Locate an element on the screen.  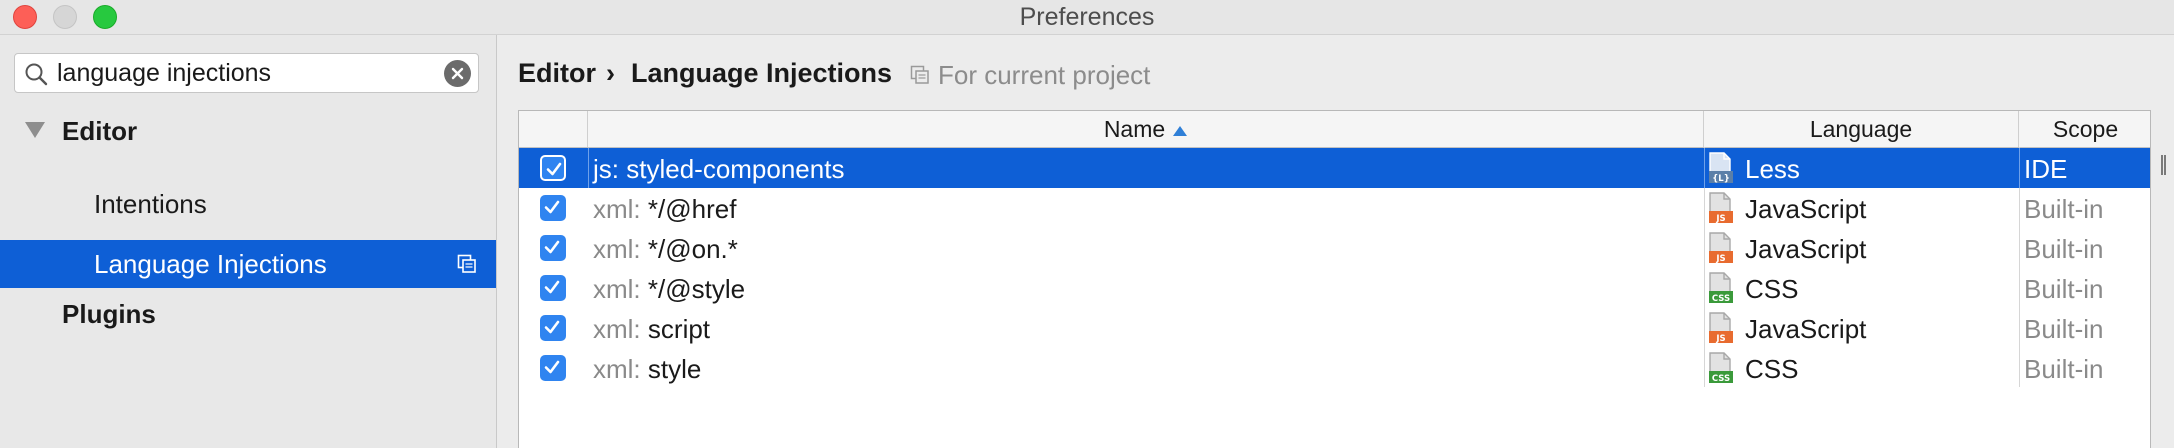
tree-item-plugins: Plugins is located at coordinates (248, 314).